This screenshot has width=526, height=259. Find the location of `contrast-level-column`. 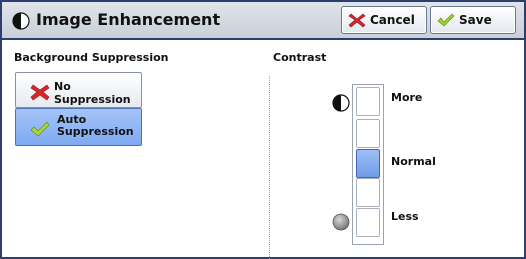

contrast-level-column is located at coordinates (368, 164).